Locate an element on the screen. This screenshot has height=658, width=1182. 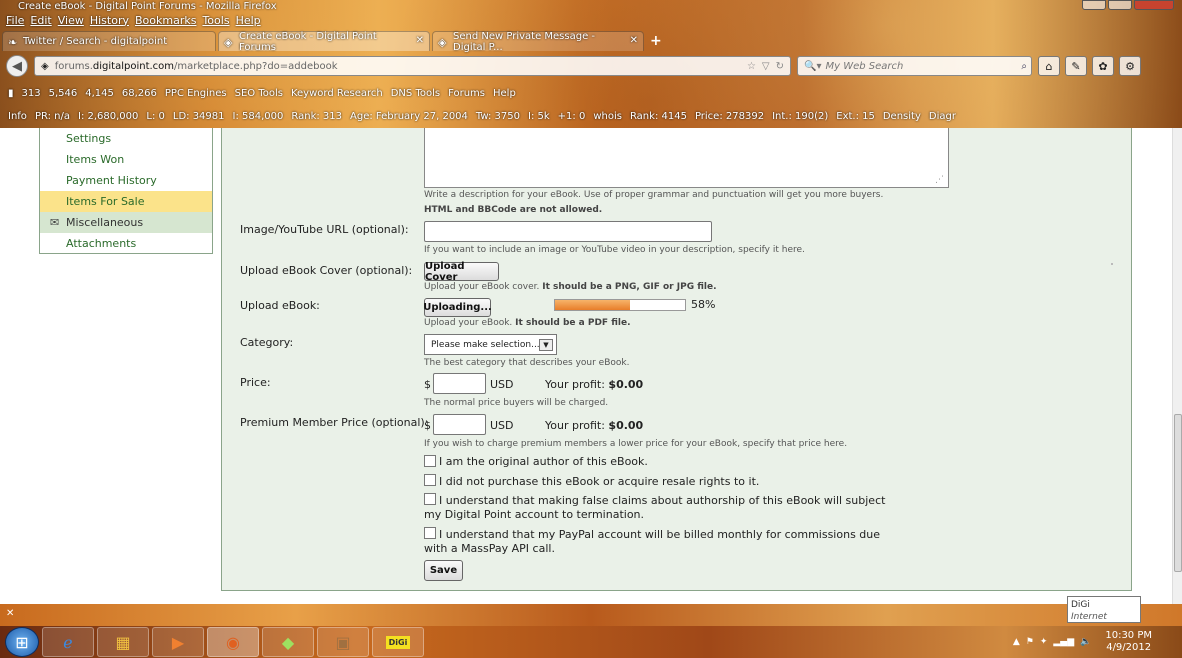
tab-label: Twitter / Search - digitalpoint is located at coordinates (95, 41).